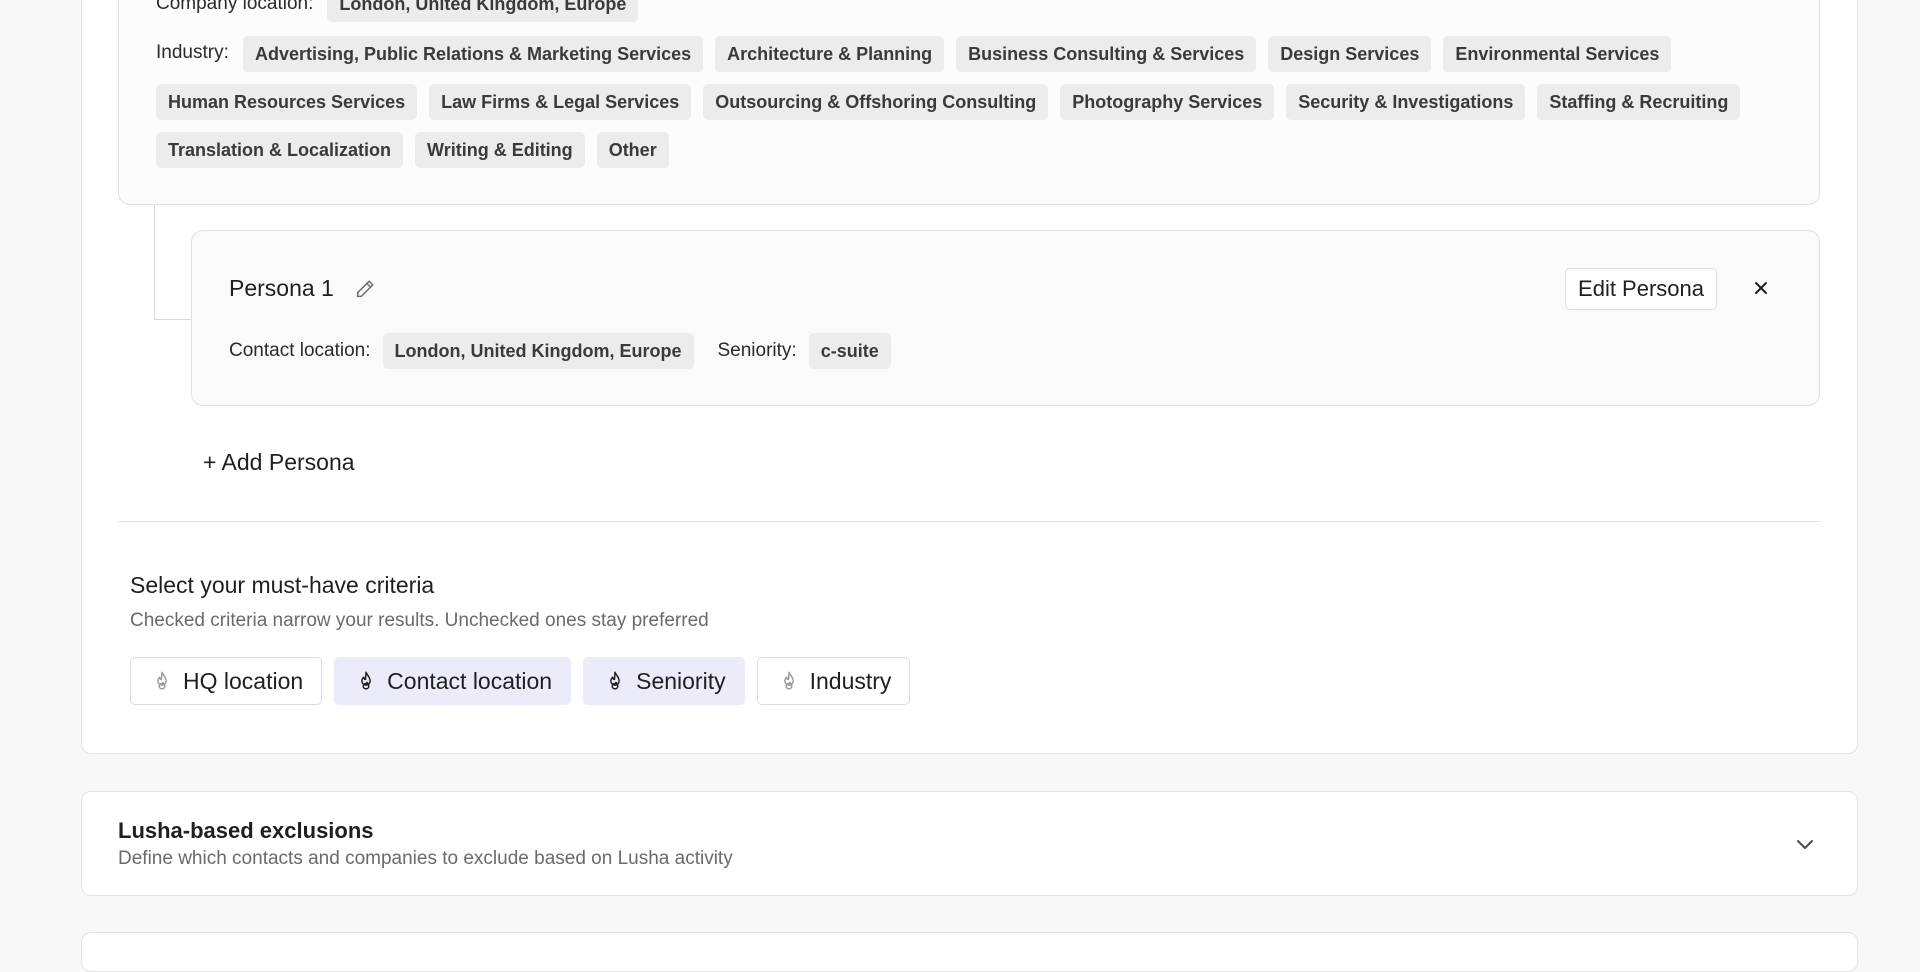  What do you see at coordinates (969, 521) in the screenshot?
I see `section-divider` at bounding box center [969, 521].